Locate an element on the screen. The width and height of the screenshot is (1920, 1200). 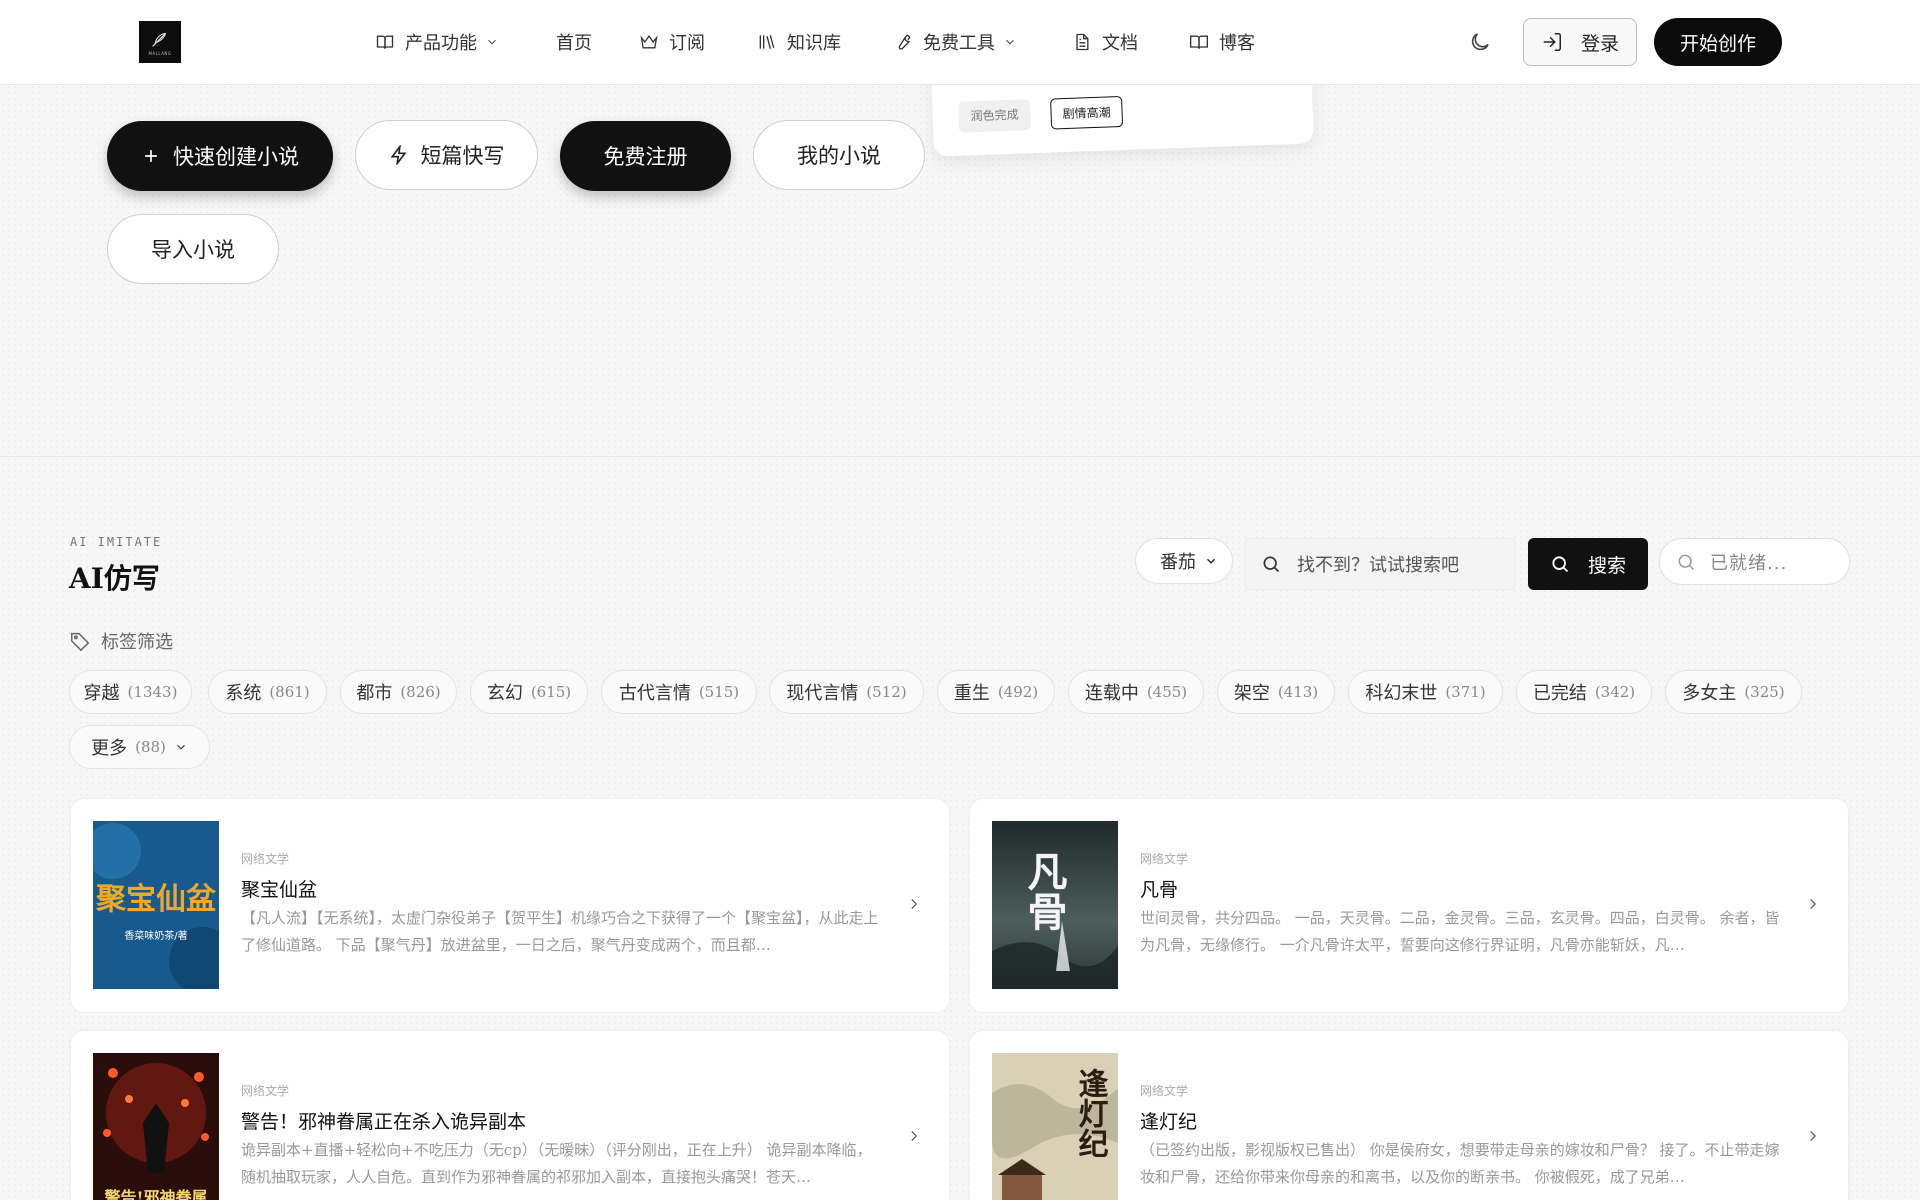
tag-chip: 玄幻 (615) is located at coordinates (529, 692).